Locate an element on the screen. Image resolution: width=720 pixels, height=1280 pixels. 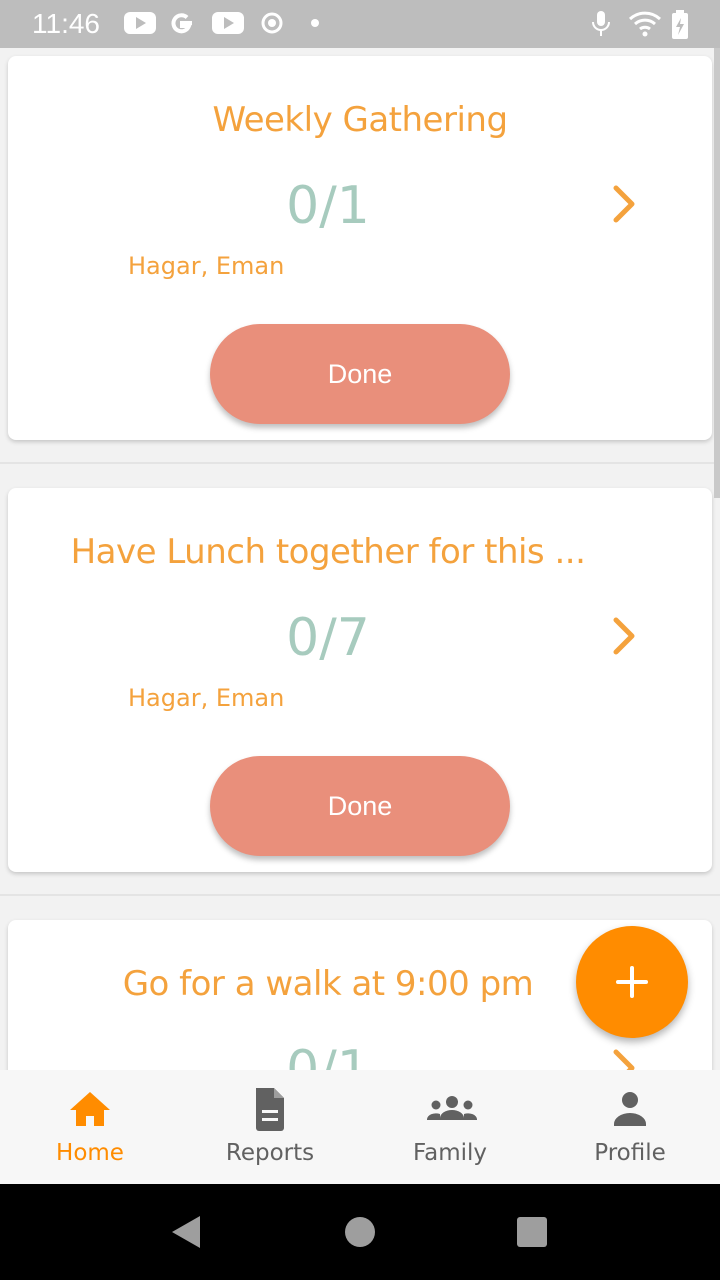
add-task-button is located at coordinates (632, 982).